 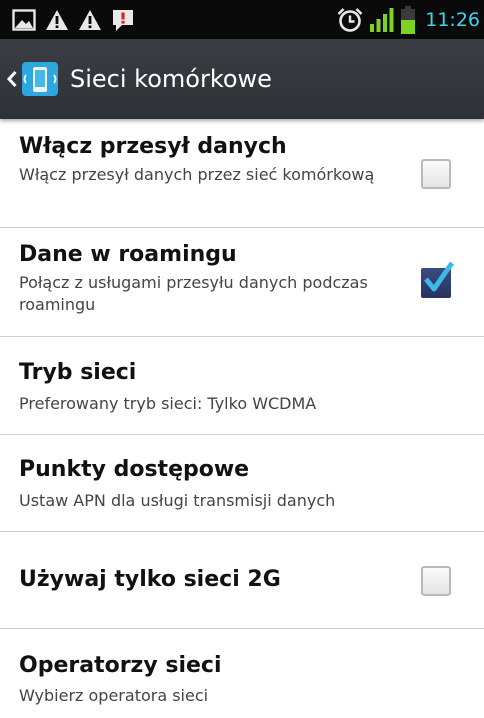 I want to click on chevron-left-icon, so click(x=11, y=79).